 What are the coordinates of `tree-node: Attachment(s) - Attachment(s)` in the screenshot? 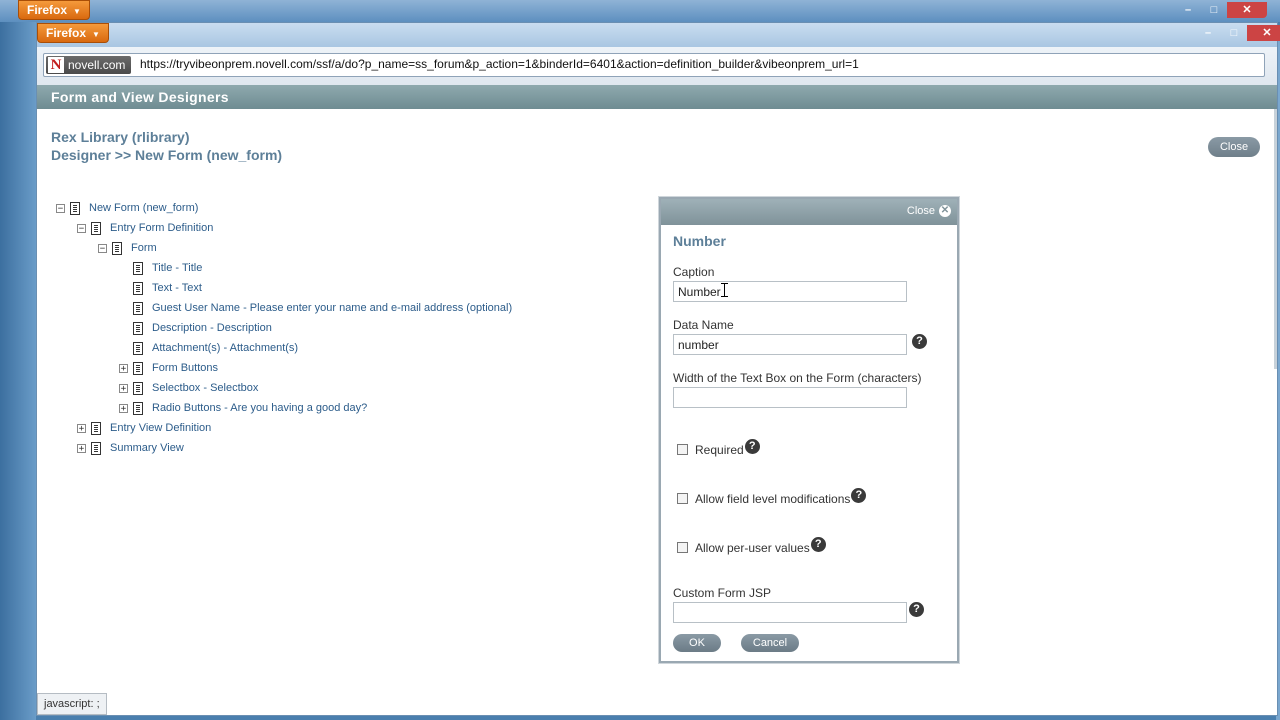 It's located at (208, 348).